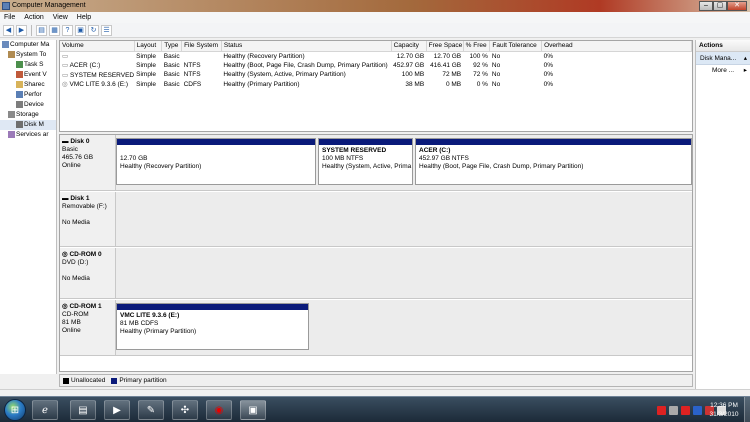 The image size is (750, 422). Describe the element at coordinates (146, 84) in the screenshot. I see `table-cell: Simple` at that location.